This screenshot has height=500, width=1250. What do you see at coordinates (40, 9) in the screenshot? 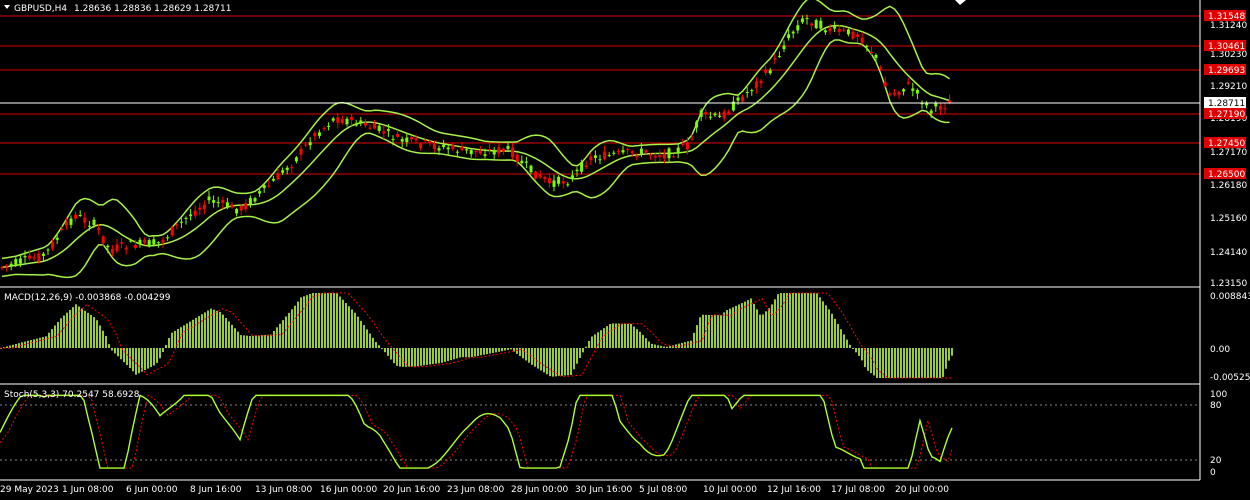
I see `symbol-label: GBPUSD,H4` at bounding box center [40, 9].